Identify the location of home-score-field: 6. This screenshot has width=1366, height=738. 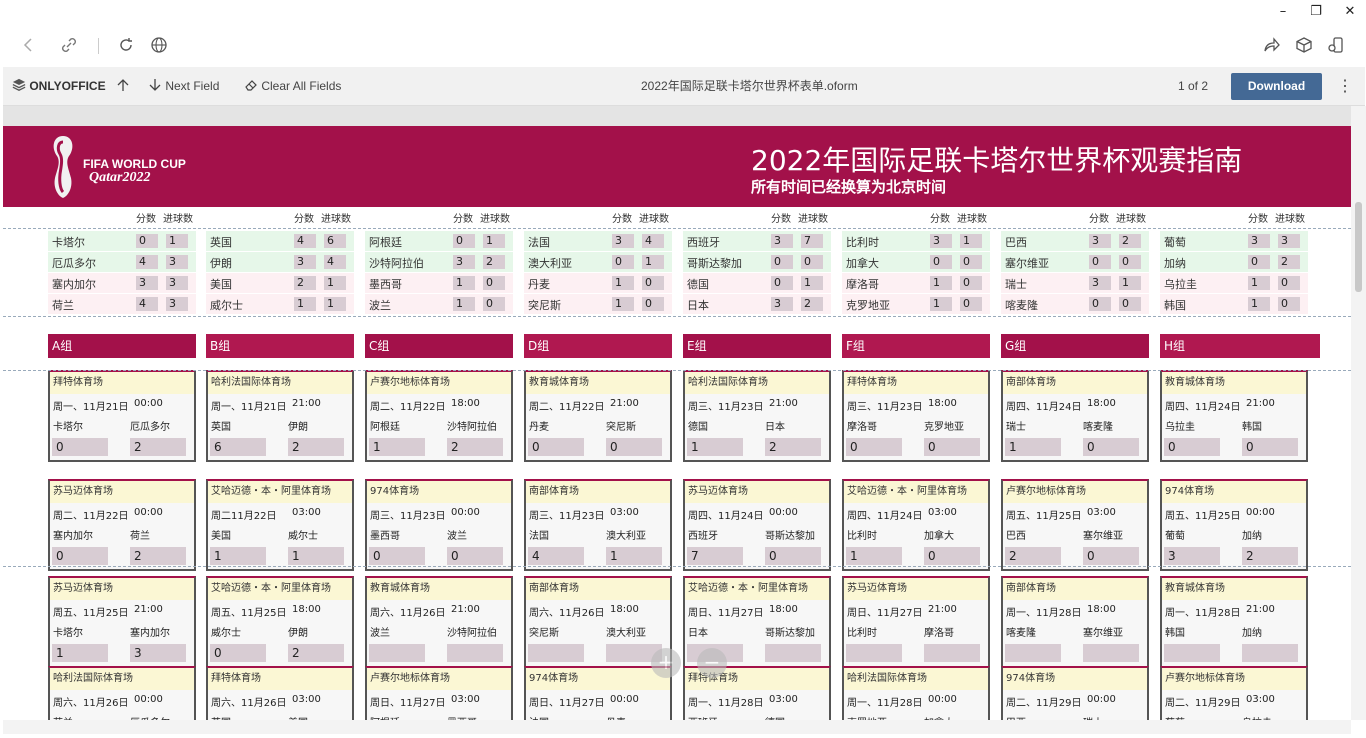
(238, 447).